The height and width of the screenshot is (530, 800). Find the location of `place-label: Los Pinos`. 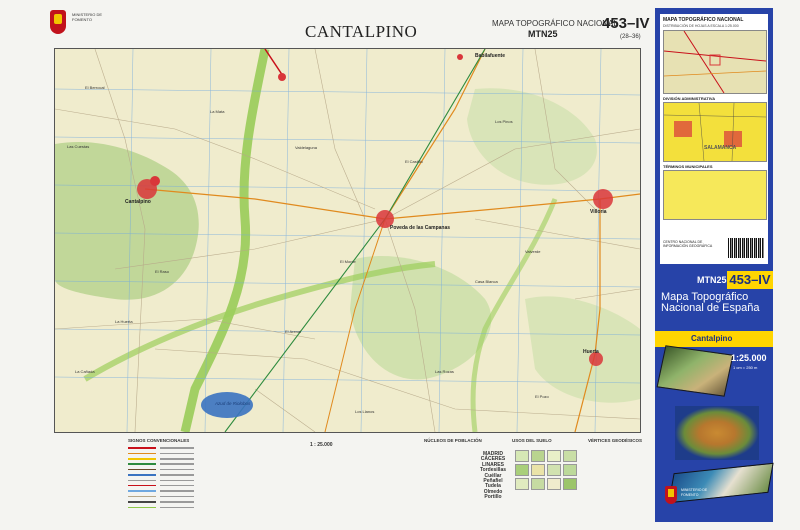

place-label: Los Pinos is located at coordinates (504, 121).